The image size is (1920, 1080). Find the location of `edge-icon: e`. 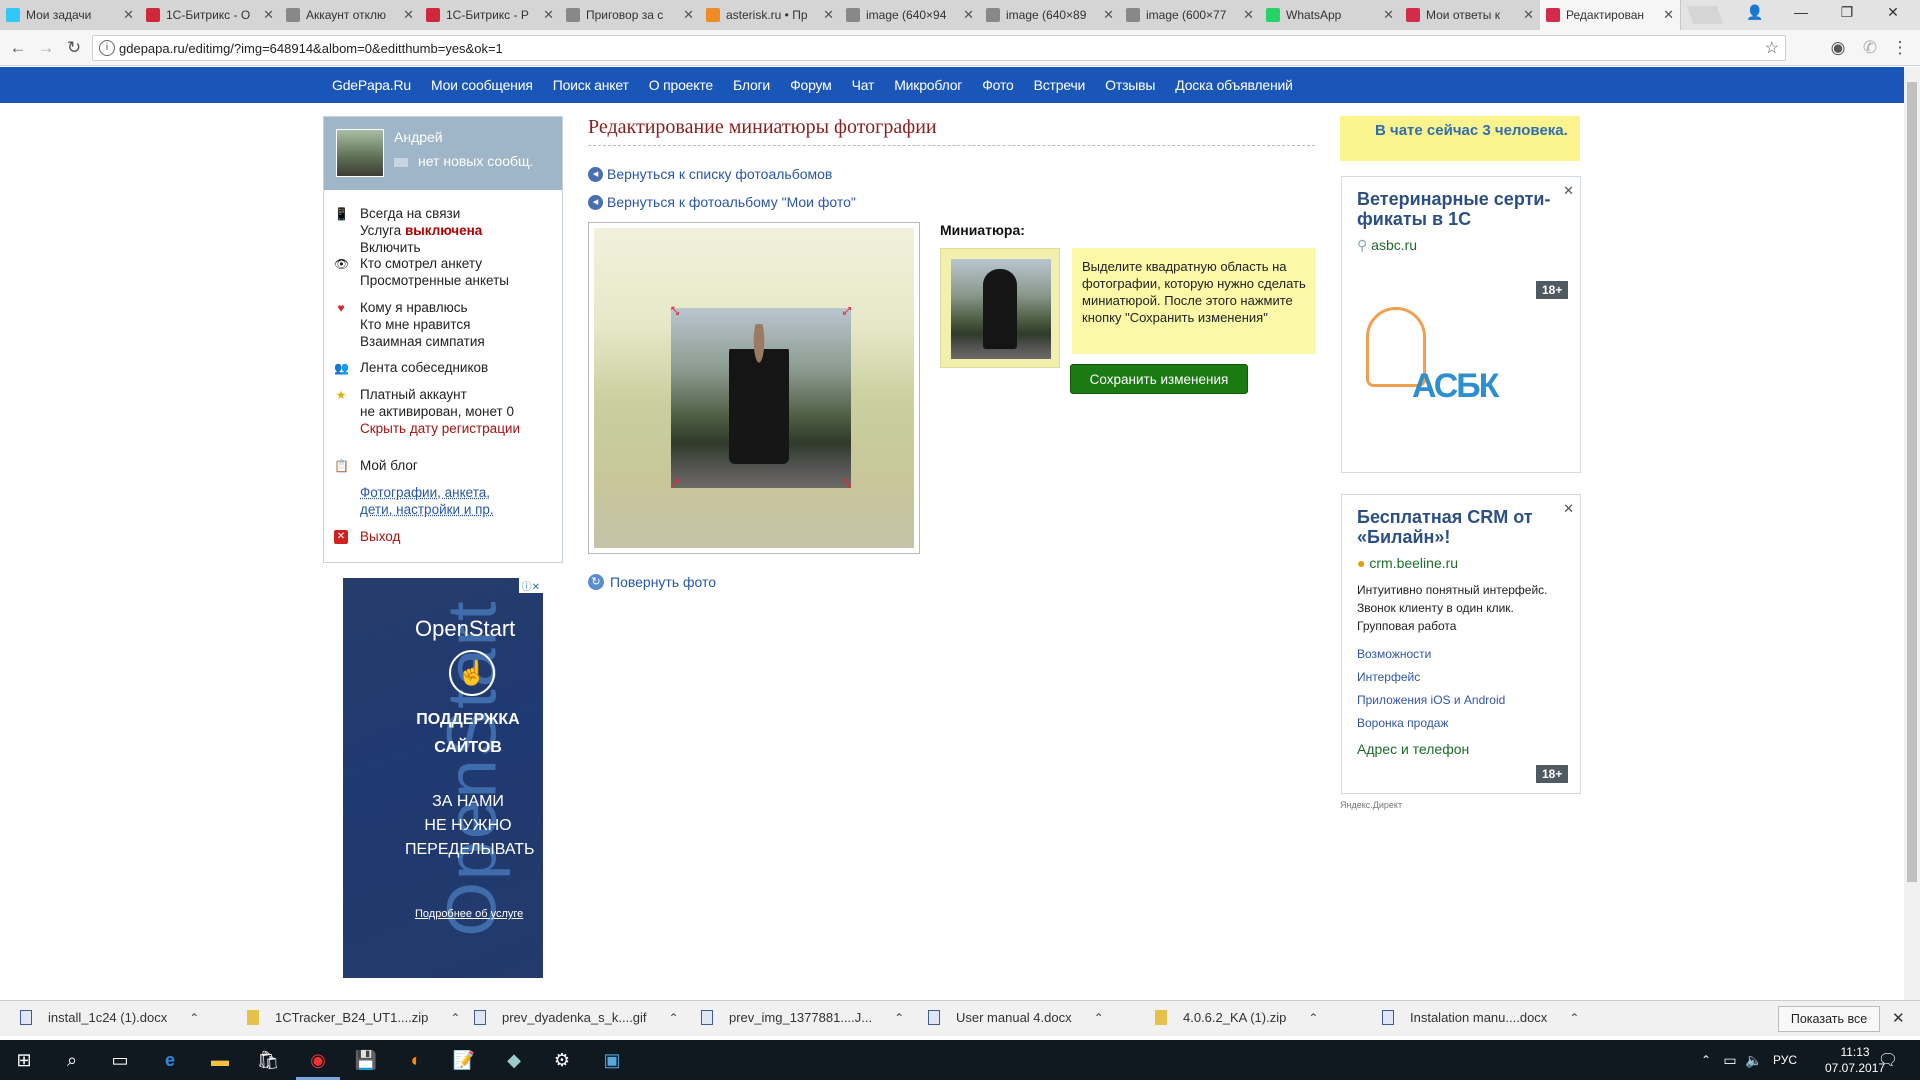

edge-icon: e is located at coordinates (170, 1060).